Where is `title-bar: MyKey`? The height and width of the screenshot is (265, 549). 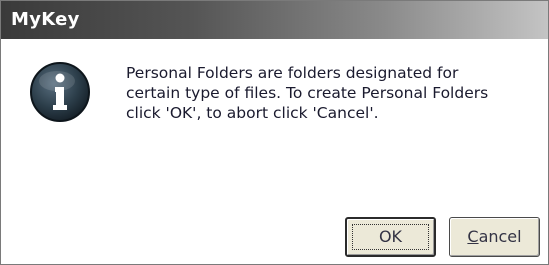
title-bar: MyKey is located at coordinates (274, 20).